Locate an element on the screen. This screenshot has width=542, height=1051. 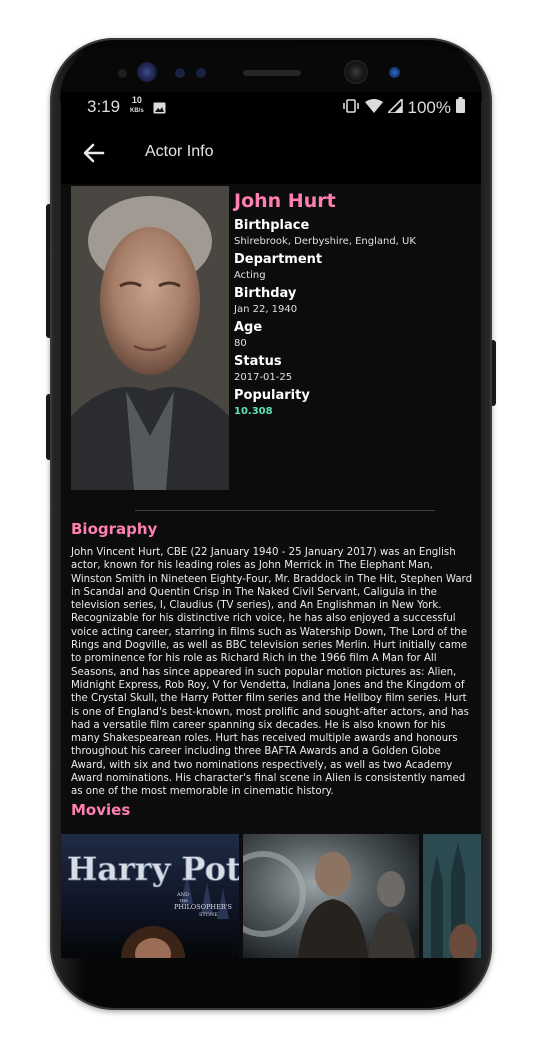
wifi-icon is located at coordinates (373, 108).